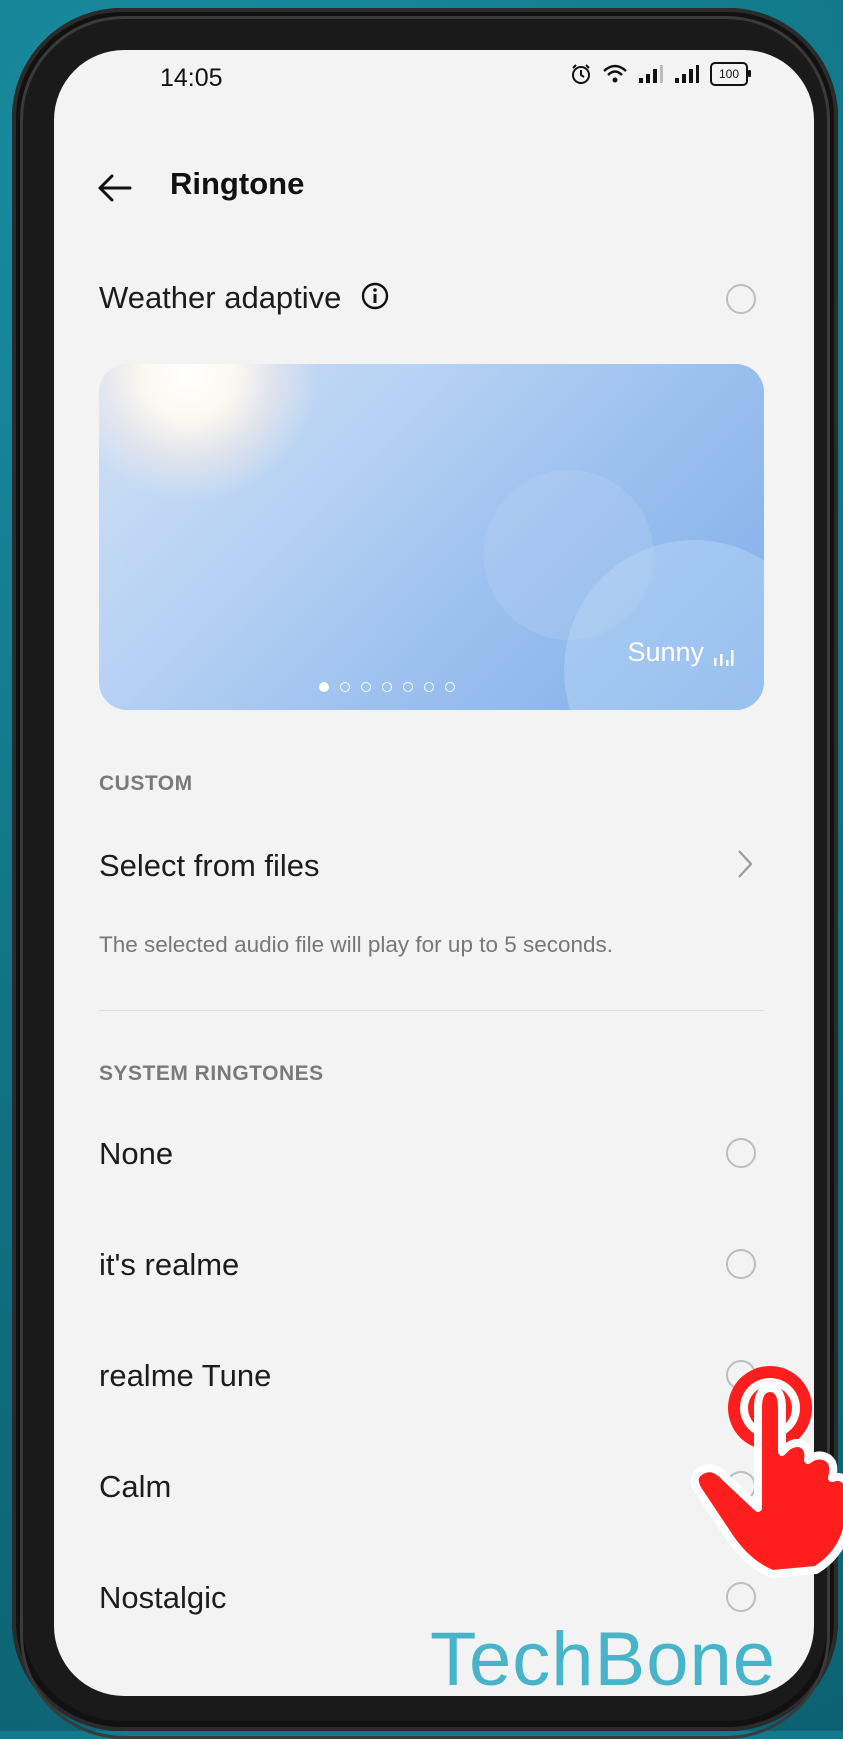  I want to click on bokeh-light, so click(569, 555).